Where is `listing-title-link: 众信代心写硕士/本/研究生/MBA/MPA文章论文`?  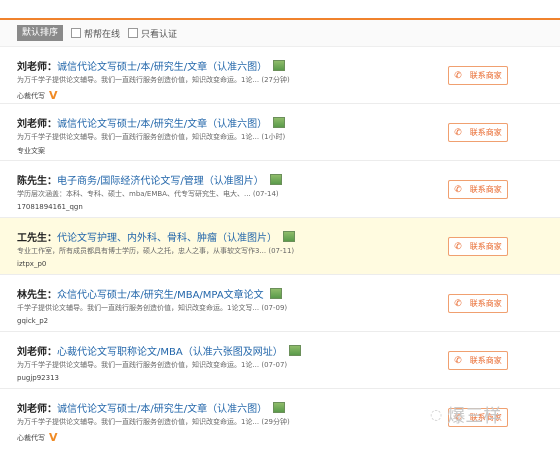
listing-title-link: 众信代心写硕士/本/研究生/MBA/MPA文章论文 is located at coordinates (160, 293).